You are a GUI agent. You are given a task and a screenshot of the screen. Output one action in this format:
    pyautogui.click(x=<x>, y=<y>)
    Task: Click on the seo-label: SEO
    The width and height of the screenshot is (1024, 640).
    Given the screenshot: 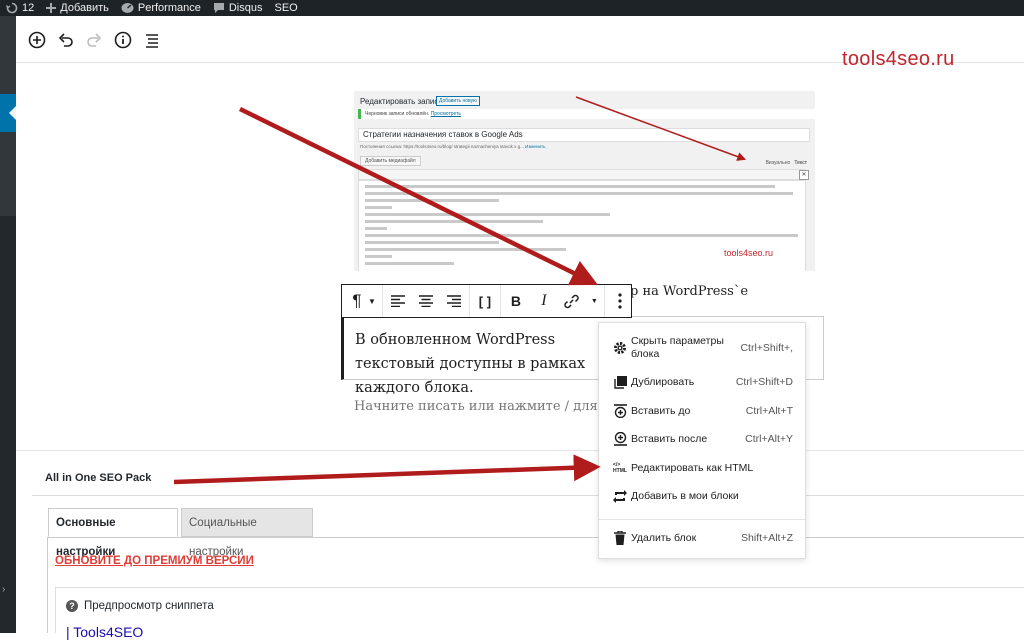 What is the action you would take?
    pyautogui.click(x=286, y=8)
    